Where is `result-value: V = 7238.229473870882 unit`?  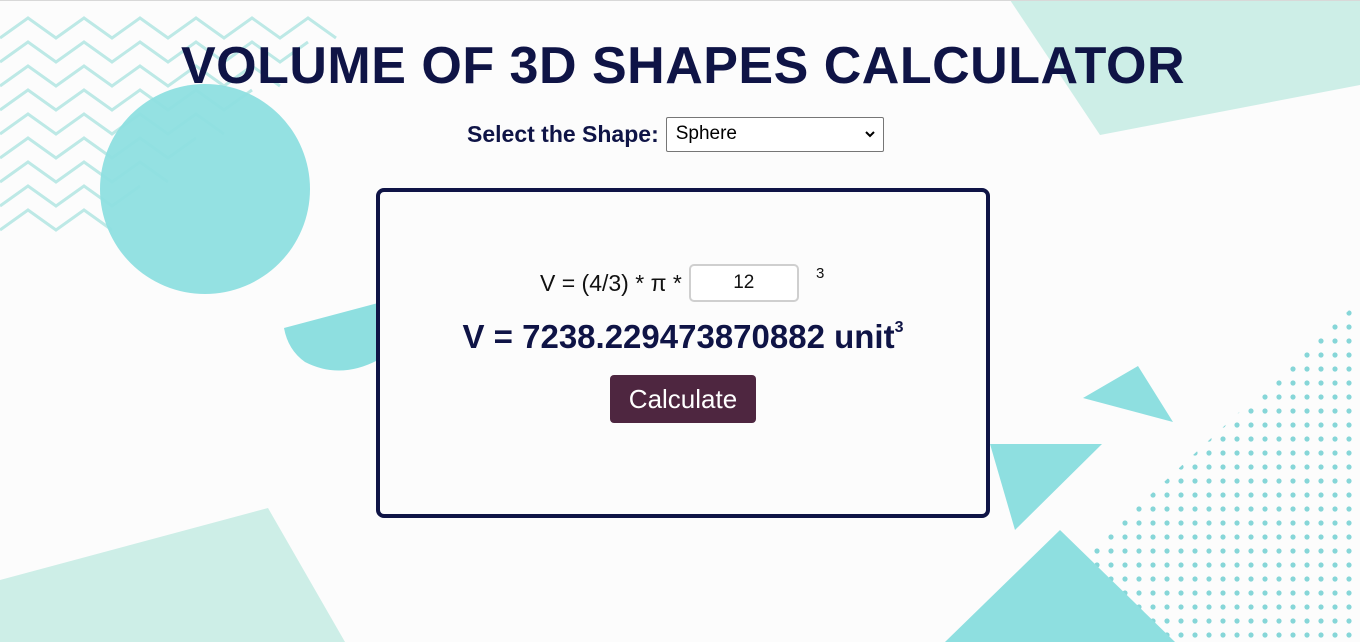
result-value: V = 7238.229473870882 unit is located at coordinates (678, 336).